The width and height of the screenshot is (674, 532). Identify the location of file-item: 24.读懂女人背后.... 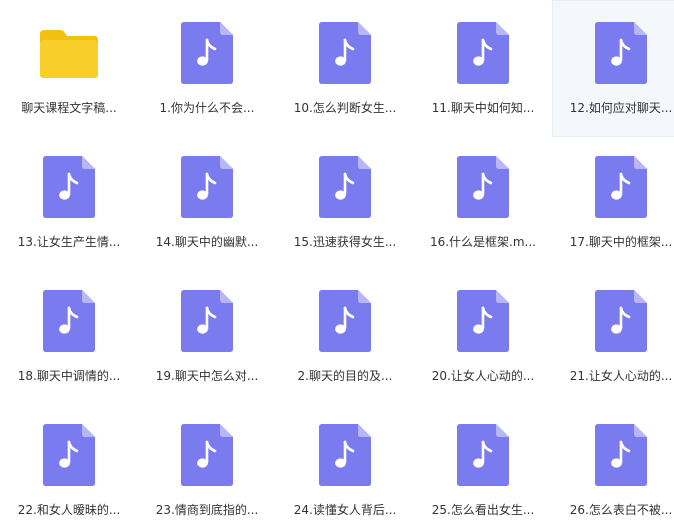
(345, 468).